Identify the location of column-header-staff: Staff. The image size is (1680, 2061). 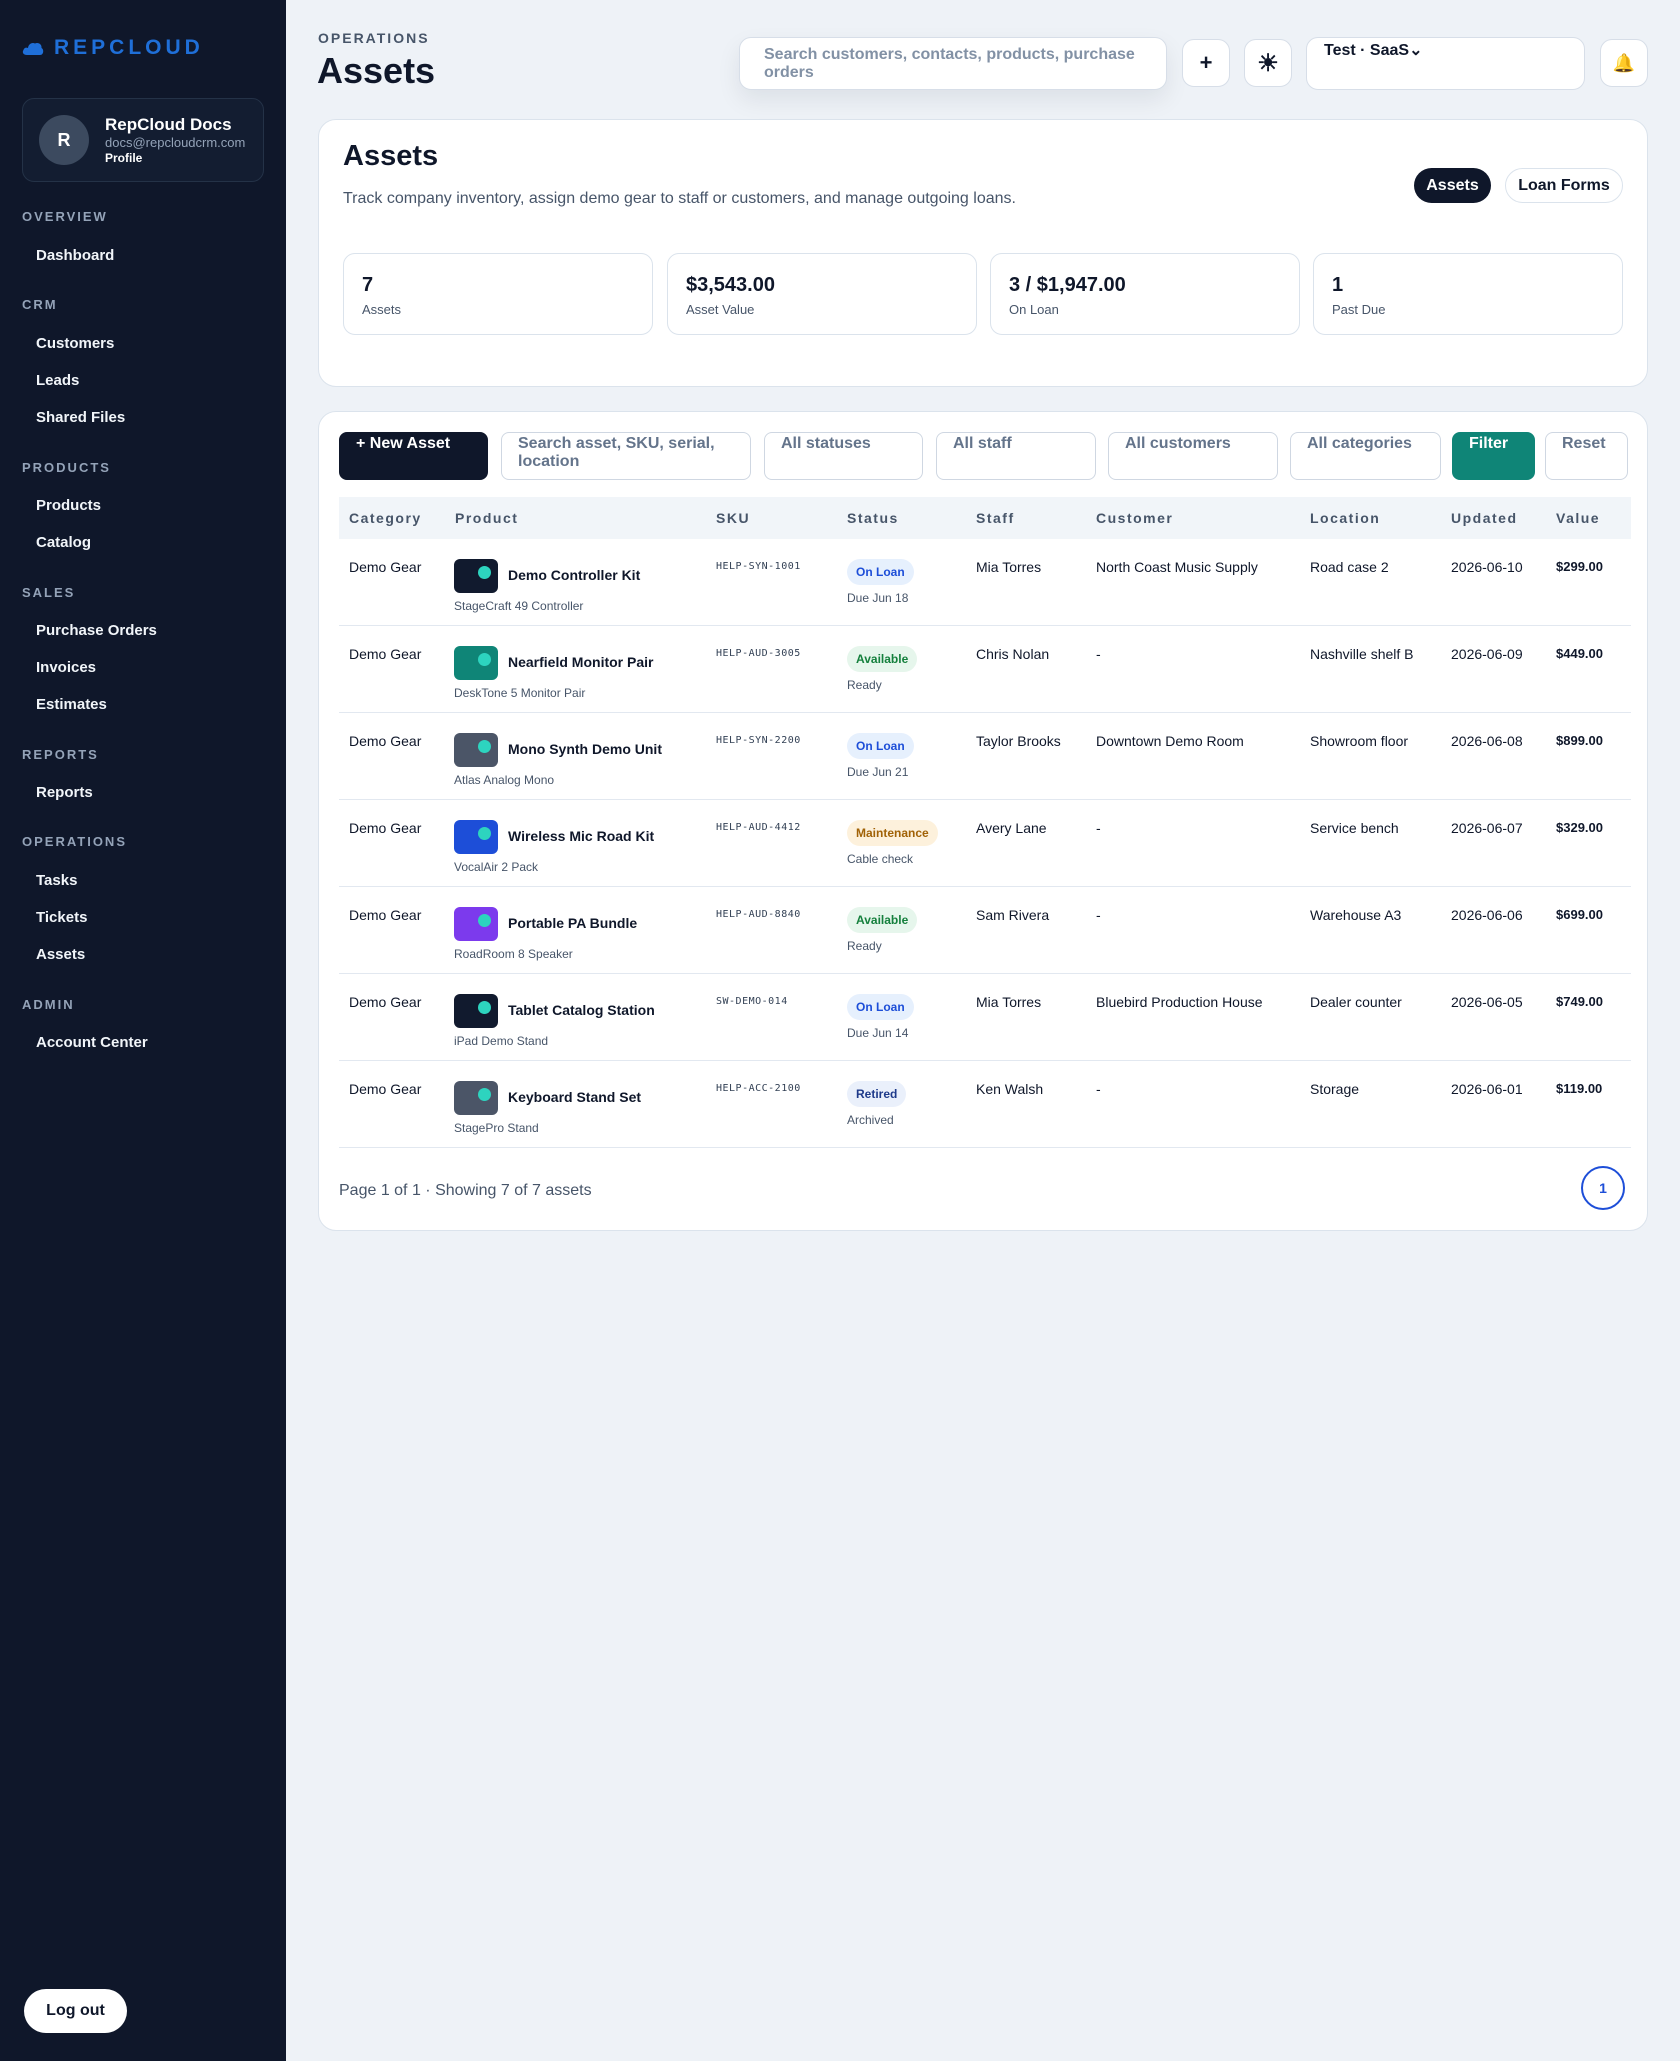
(995, 518).